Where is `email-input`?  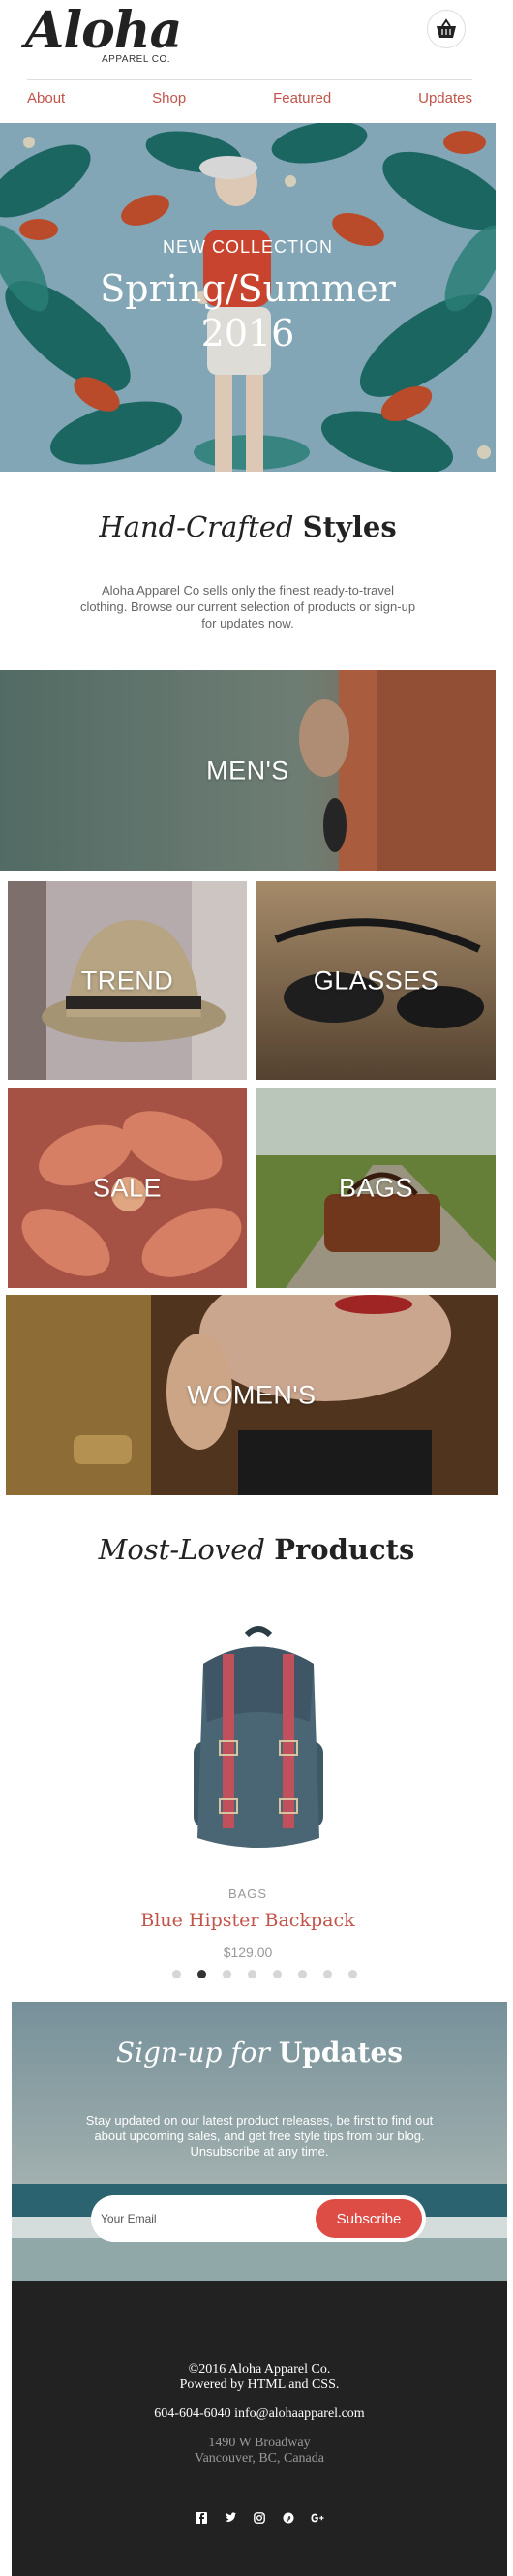
email-input is located at coordinates (197, 2218).